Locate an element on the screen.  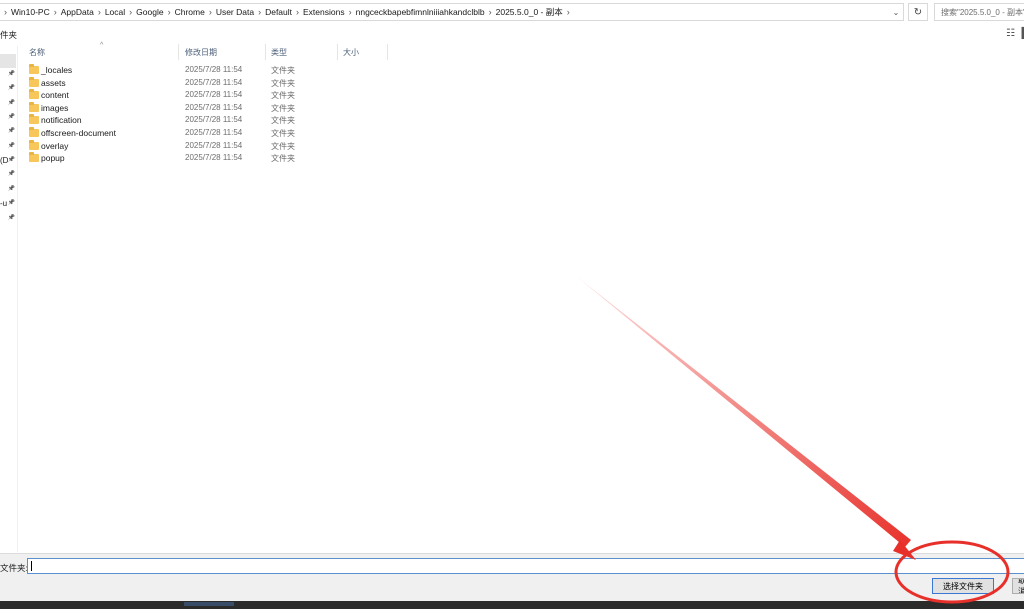
list-header: ^ 名称 修改日期 类型 大小 is located at coordinates (205, 51).